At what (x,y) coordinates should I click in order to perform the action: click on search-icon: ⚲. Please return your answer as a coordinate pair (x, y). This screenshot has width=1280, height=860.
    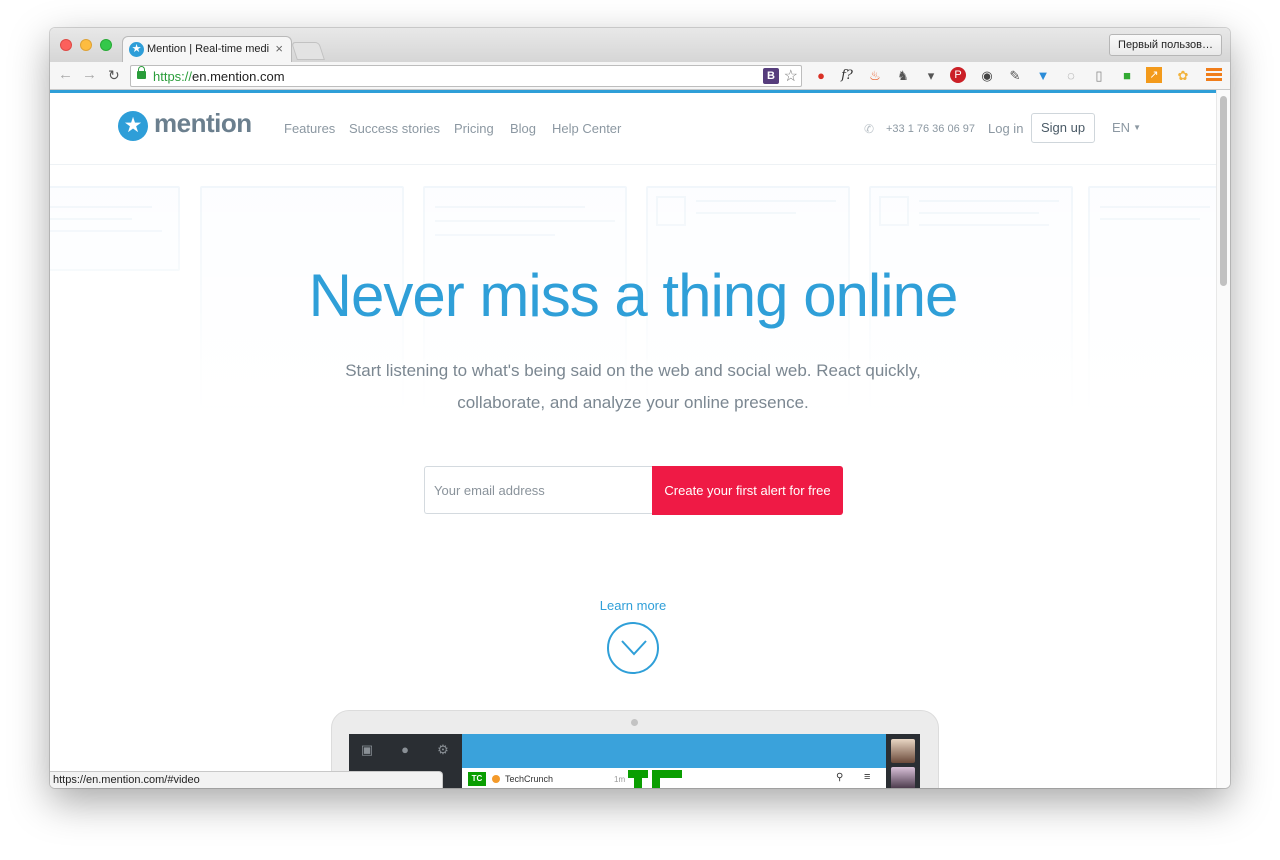
    Looking at the image, I should click on (840, 777).